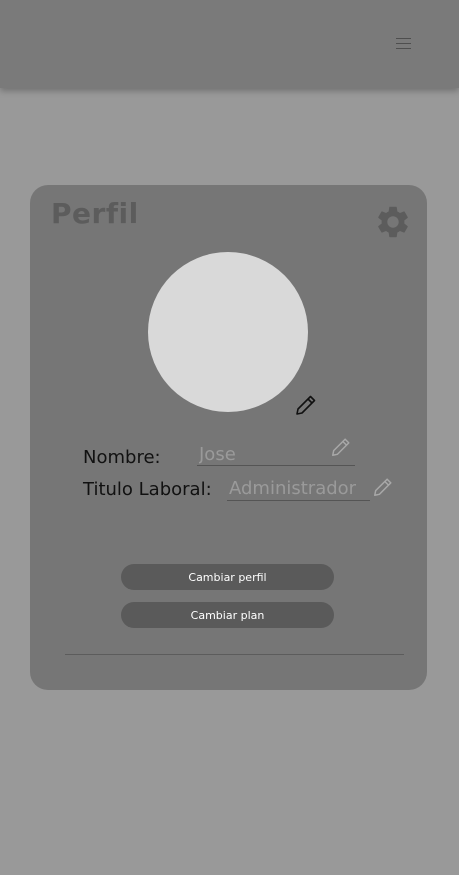 The height and width of the screenshot is (875, 459). Describe the element at coordinates (122, 457) in the screenshot. I see `nombre-label: Nombre:` at that location.